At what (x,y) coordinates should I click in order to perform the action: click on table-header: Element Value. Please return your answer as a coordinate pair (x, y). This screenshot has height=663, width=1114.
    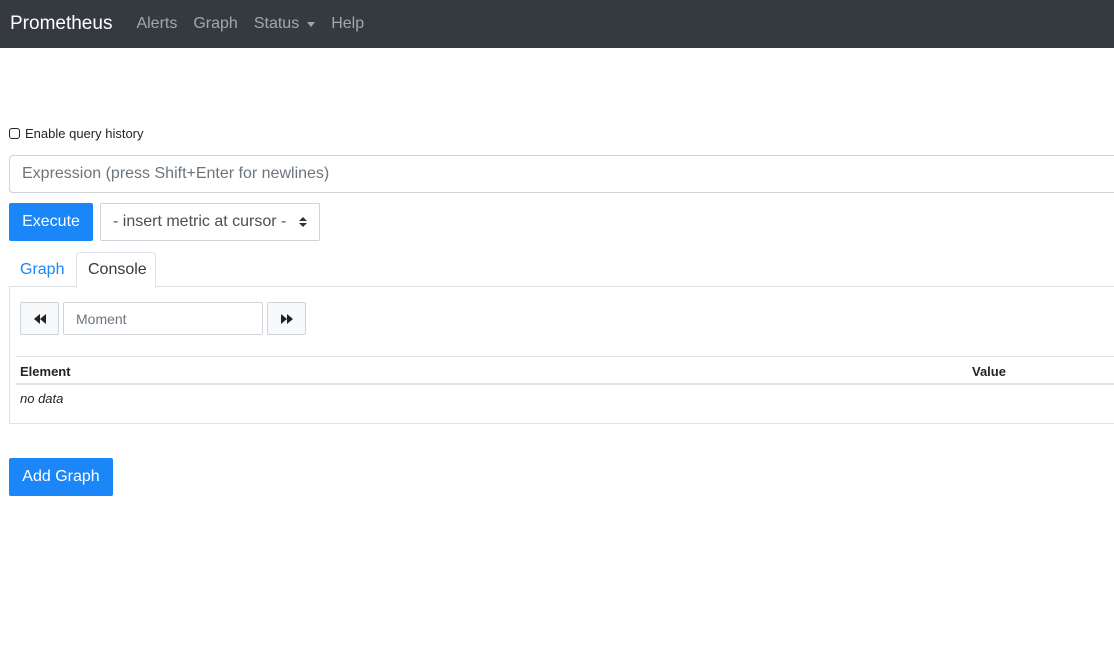
    Looking at the image, I should click on (565, 370).